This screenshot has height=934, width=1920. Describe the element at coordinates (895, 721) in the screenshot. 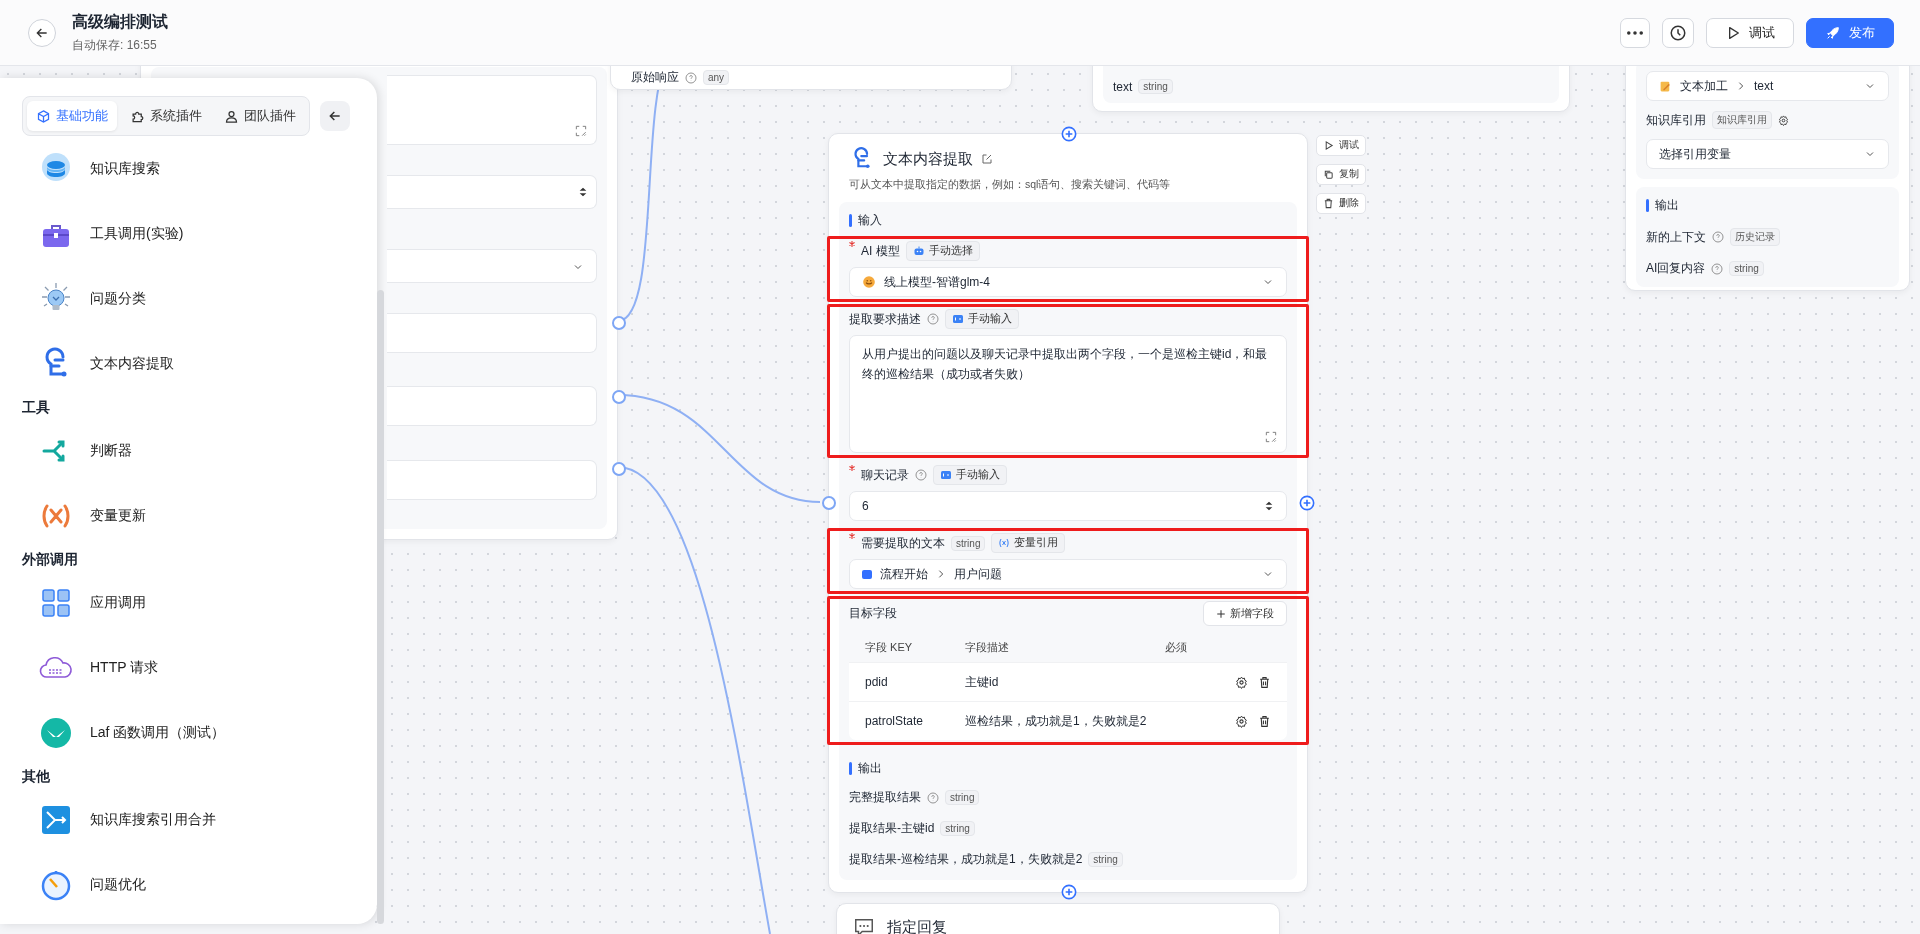

I see `table-cell-text: patrolState` at that location.